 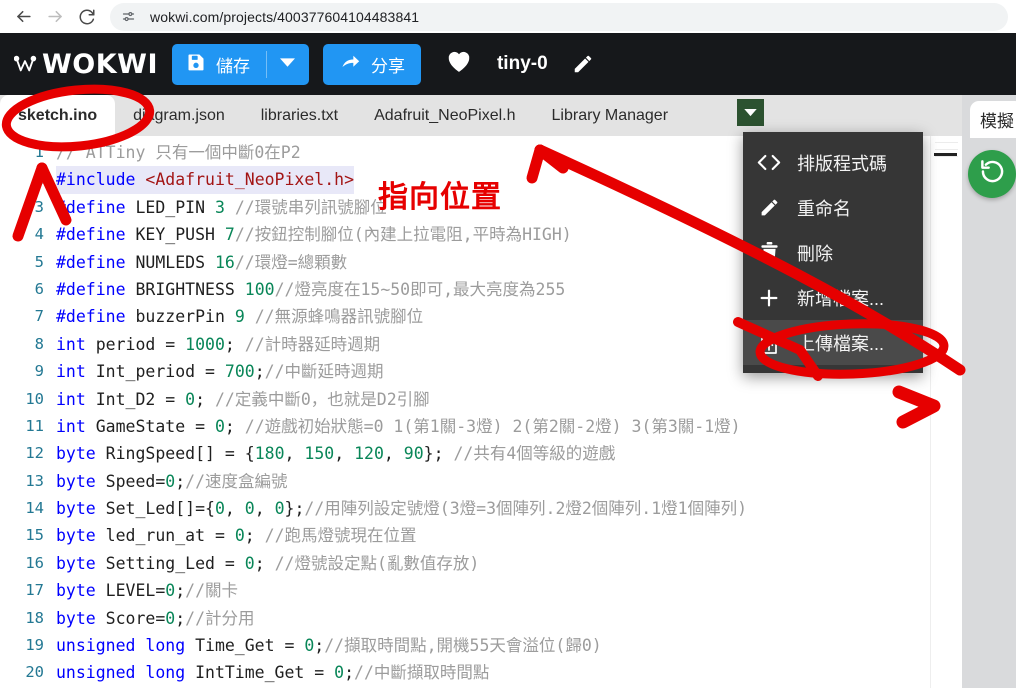 I want to click on editor-minimap, so click(x=946, y=412).